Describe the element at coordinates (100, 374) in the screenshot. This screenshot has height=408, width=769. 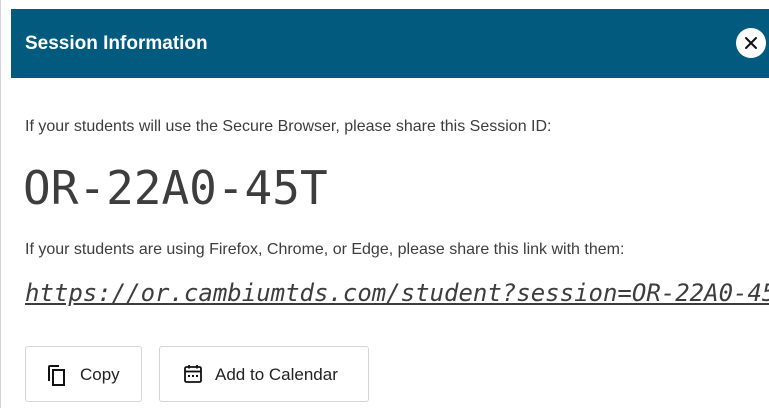
I see `copy-button-label: Copy` at that location.